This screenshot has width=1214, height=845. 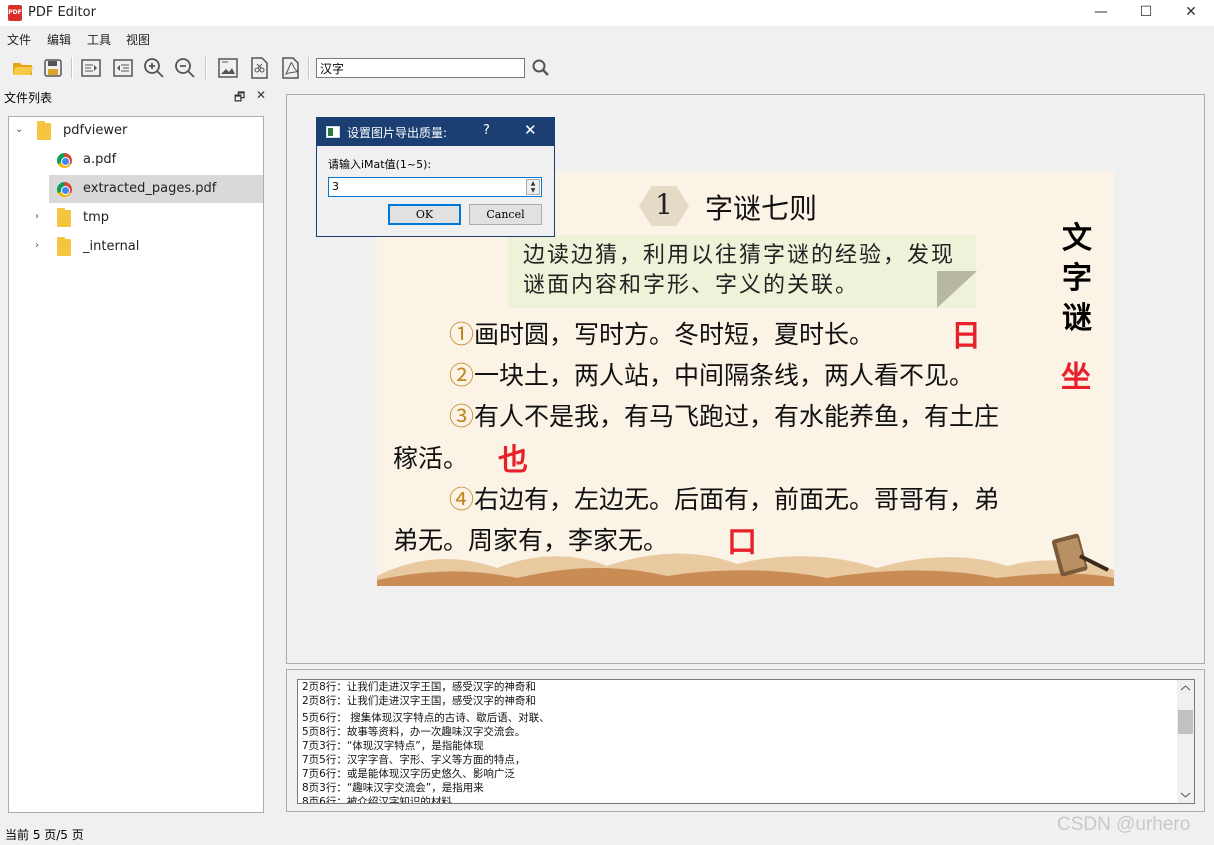 I want to click on dock-float-icon: 🗗, so click(x=239, y=98).